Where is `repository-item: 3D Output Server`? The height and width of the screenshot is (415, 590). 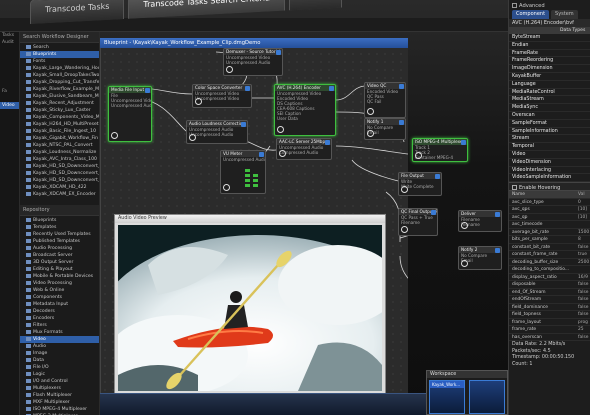
repository-item: 3D Output Server is located at coordinates (59, 262).